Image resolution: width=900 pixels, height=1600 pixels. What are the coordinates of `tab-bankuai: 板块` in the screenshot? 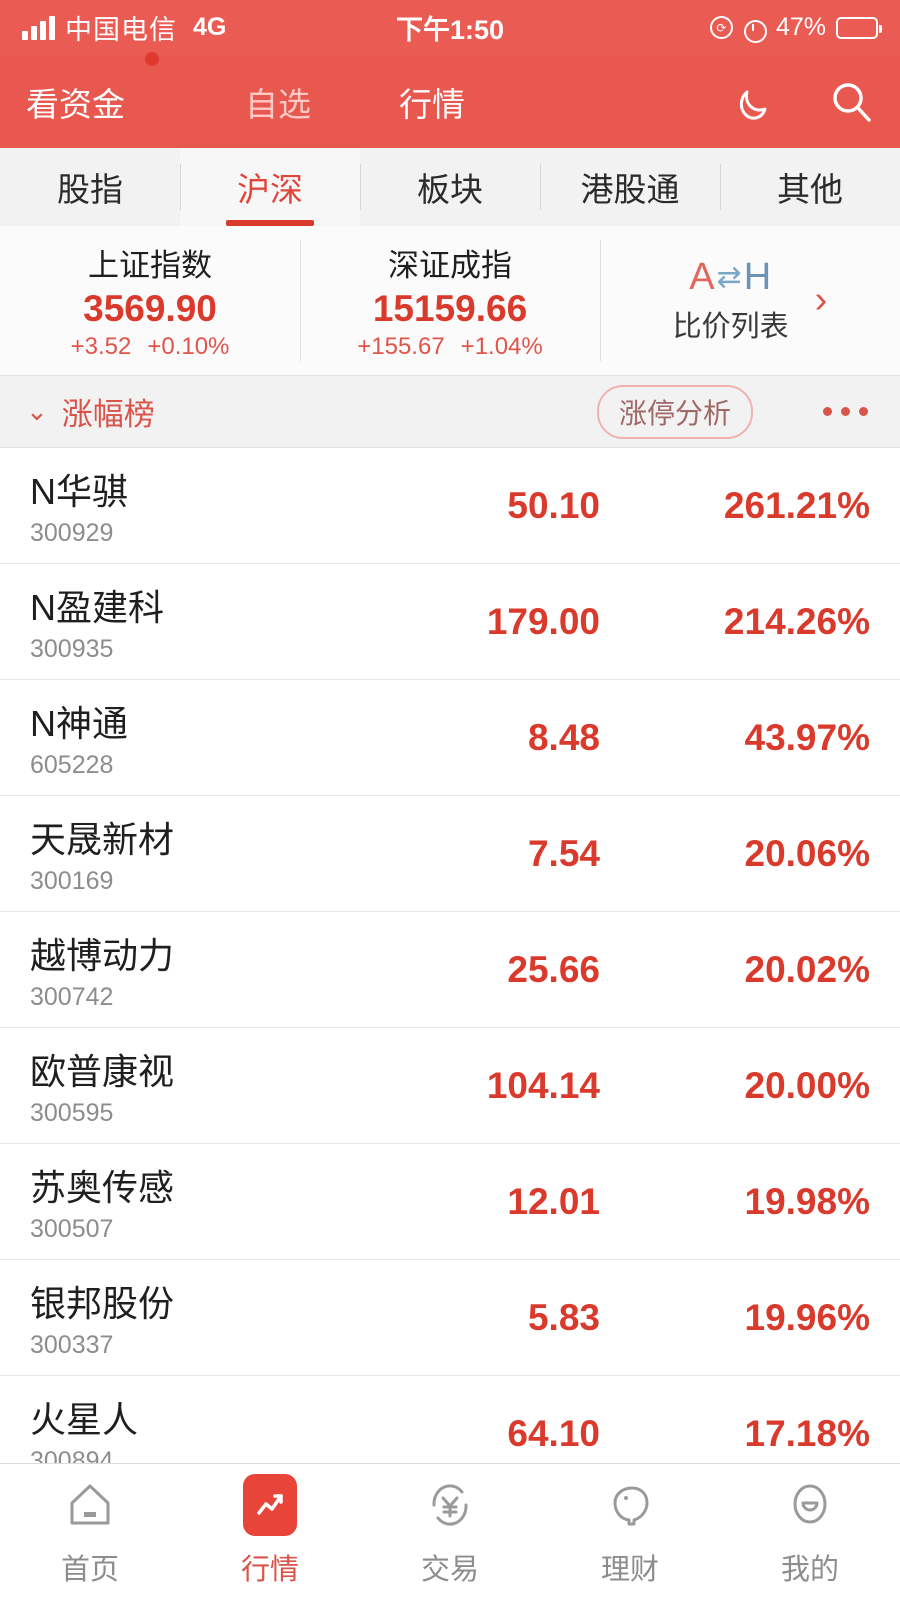 It's located at (450, 187).